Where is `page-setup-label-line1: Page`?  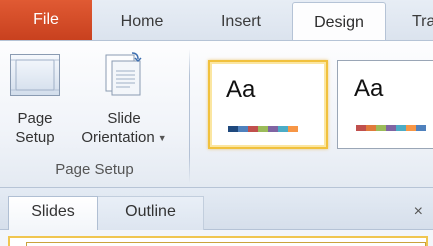
page-setup-label-line1: Page is located at coordinates (35, 118).